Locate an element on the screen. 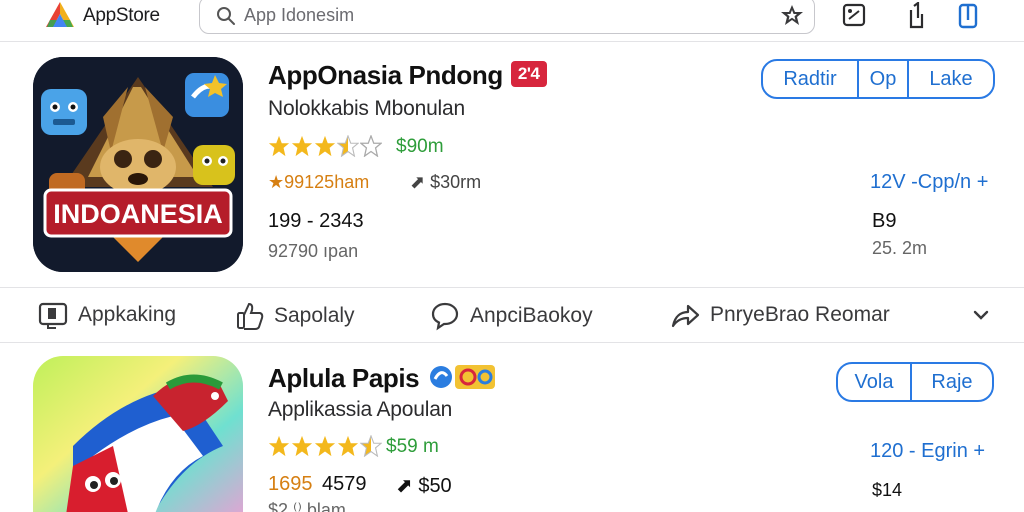 The image size is (1024, 512). version-link: 120 - Egrin + is located at coordinates (927, 451).